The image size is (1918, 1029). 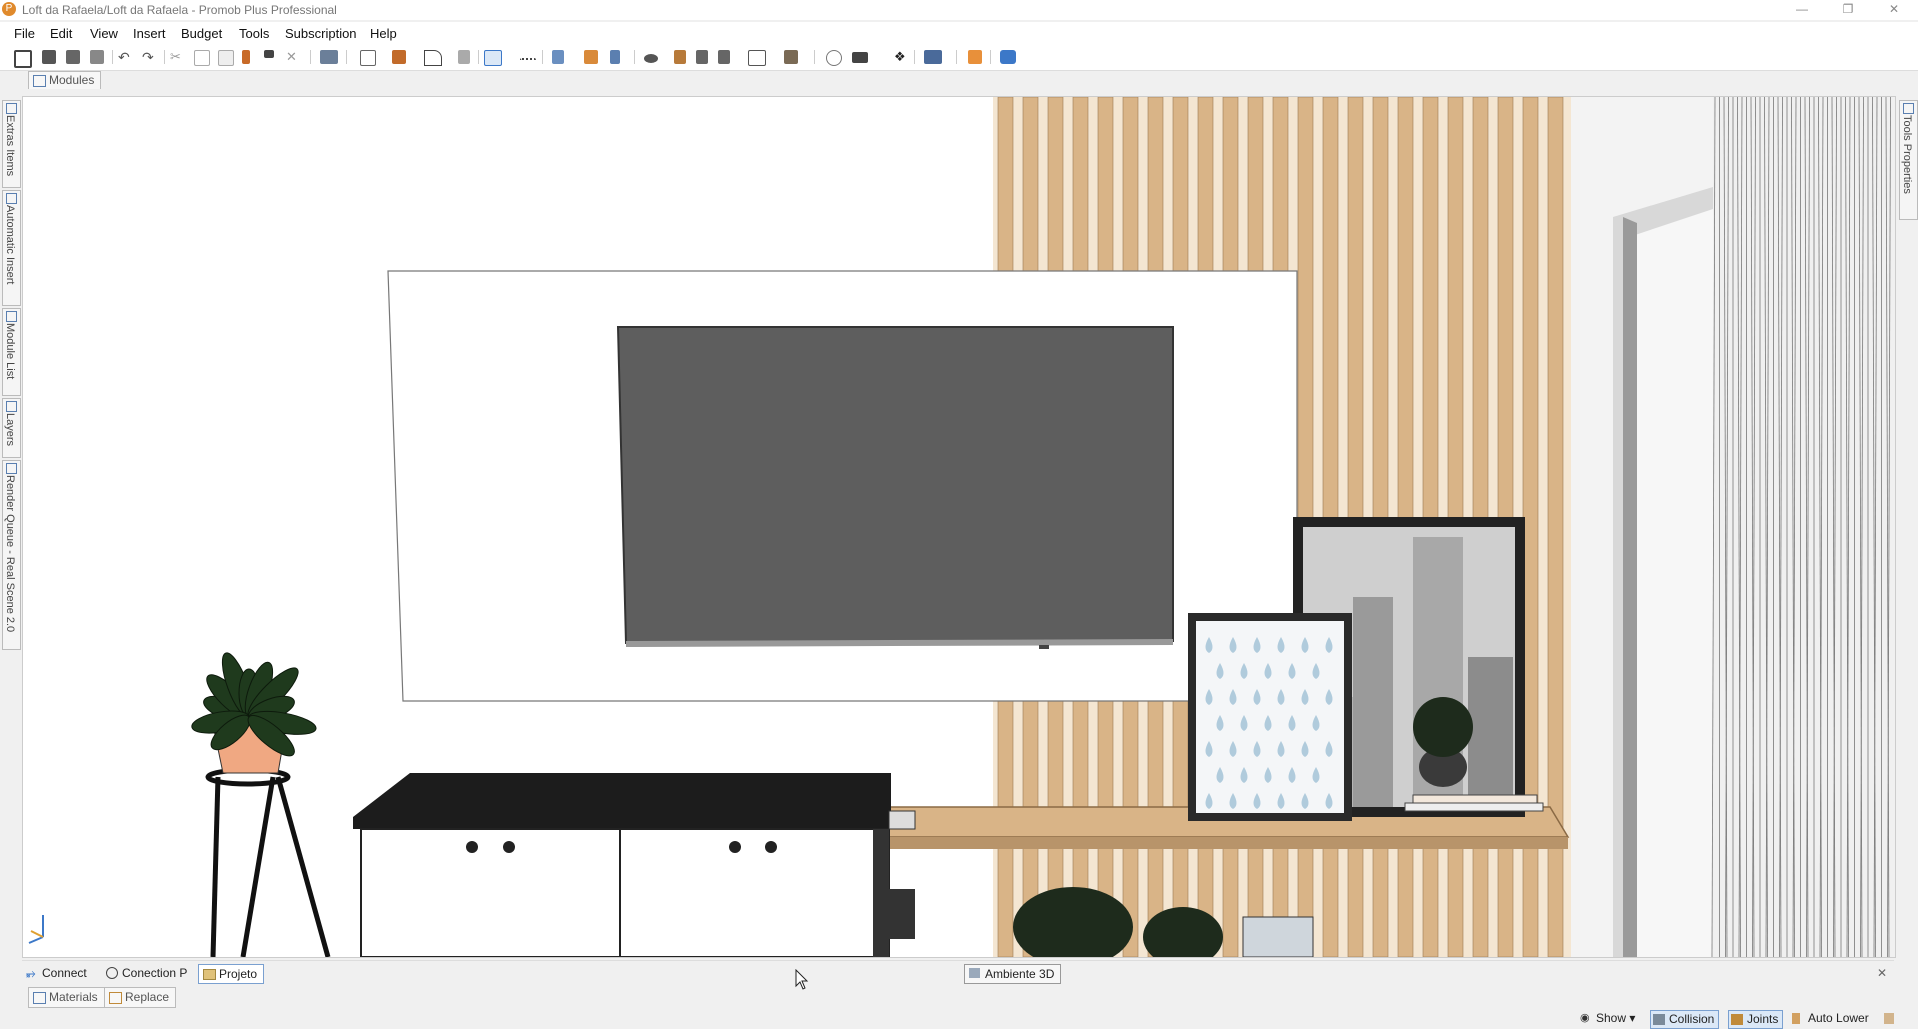 What do you see at coordinates (1008, 57) in the screenshot?
I see `chat-icon` at bounding box center [1008, 57].